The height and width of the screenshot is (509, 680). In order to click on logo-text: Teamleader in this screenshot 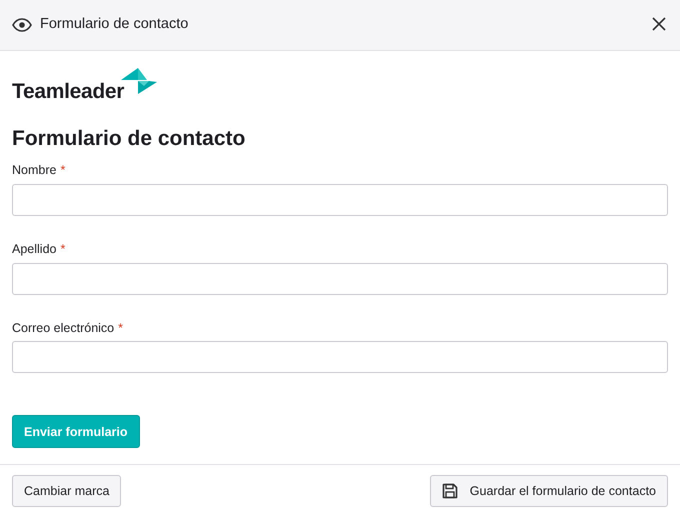, I will do `click(68, 91)`.